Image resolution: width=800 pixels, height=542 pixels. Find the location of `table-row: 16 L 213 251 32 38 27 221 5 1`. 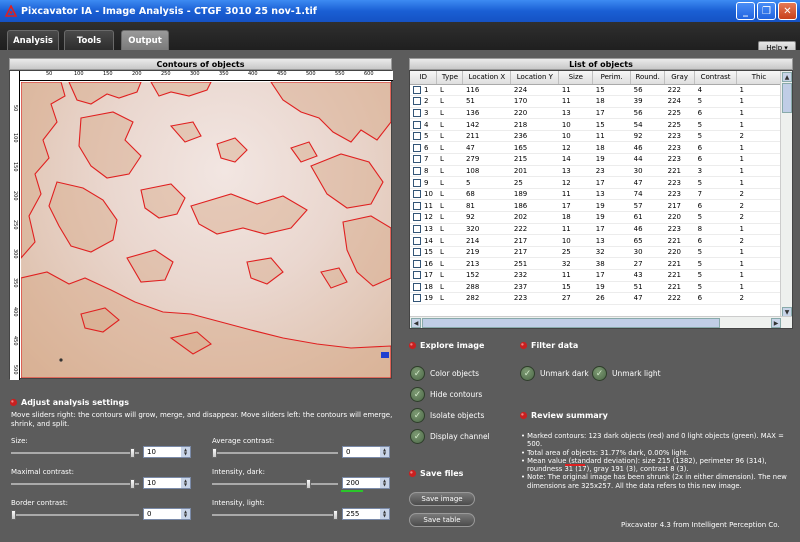

table-row: 16 L 213 251 32 38 27 221 5 1 is located at coordinates (596, 263).